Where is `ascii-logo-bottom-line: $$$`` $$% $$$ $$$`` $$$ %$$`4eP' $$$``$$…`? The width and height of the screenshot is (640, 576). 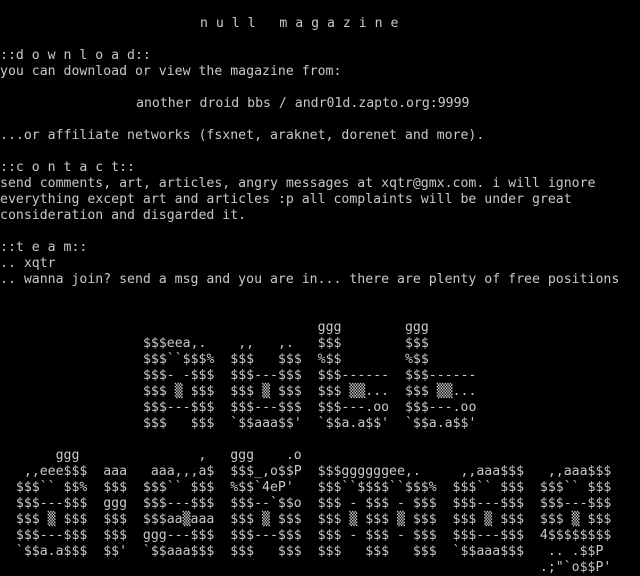
ascii-logo-bottom-line: $$$`` $$% $$$ $$$`` $$$ %$$`4eP' $$$``$$… is located at coordinates (306, 487).